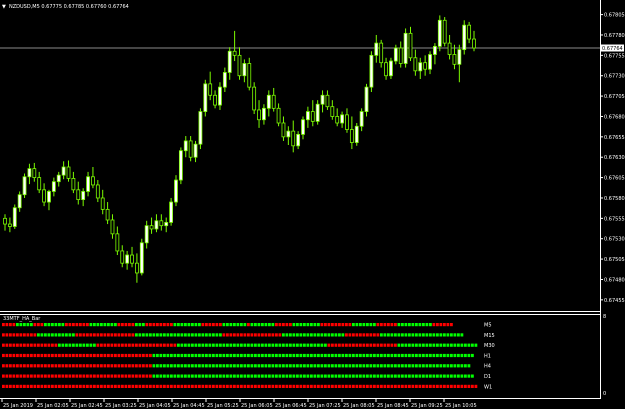  Describe the element at coordinates (4, 7) in the screenshot. I see `symbol-arrow-icon: ▼` at that location.